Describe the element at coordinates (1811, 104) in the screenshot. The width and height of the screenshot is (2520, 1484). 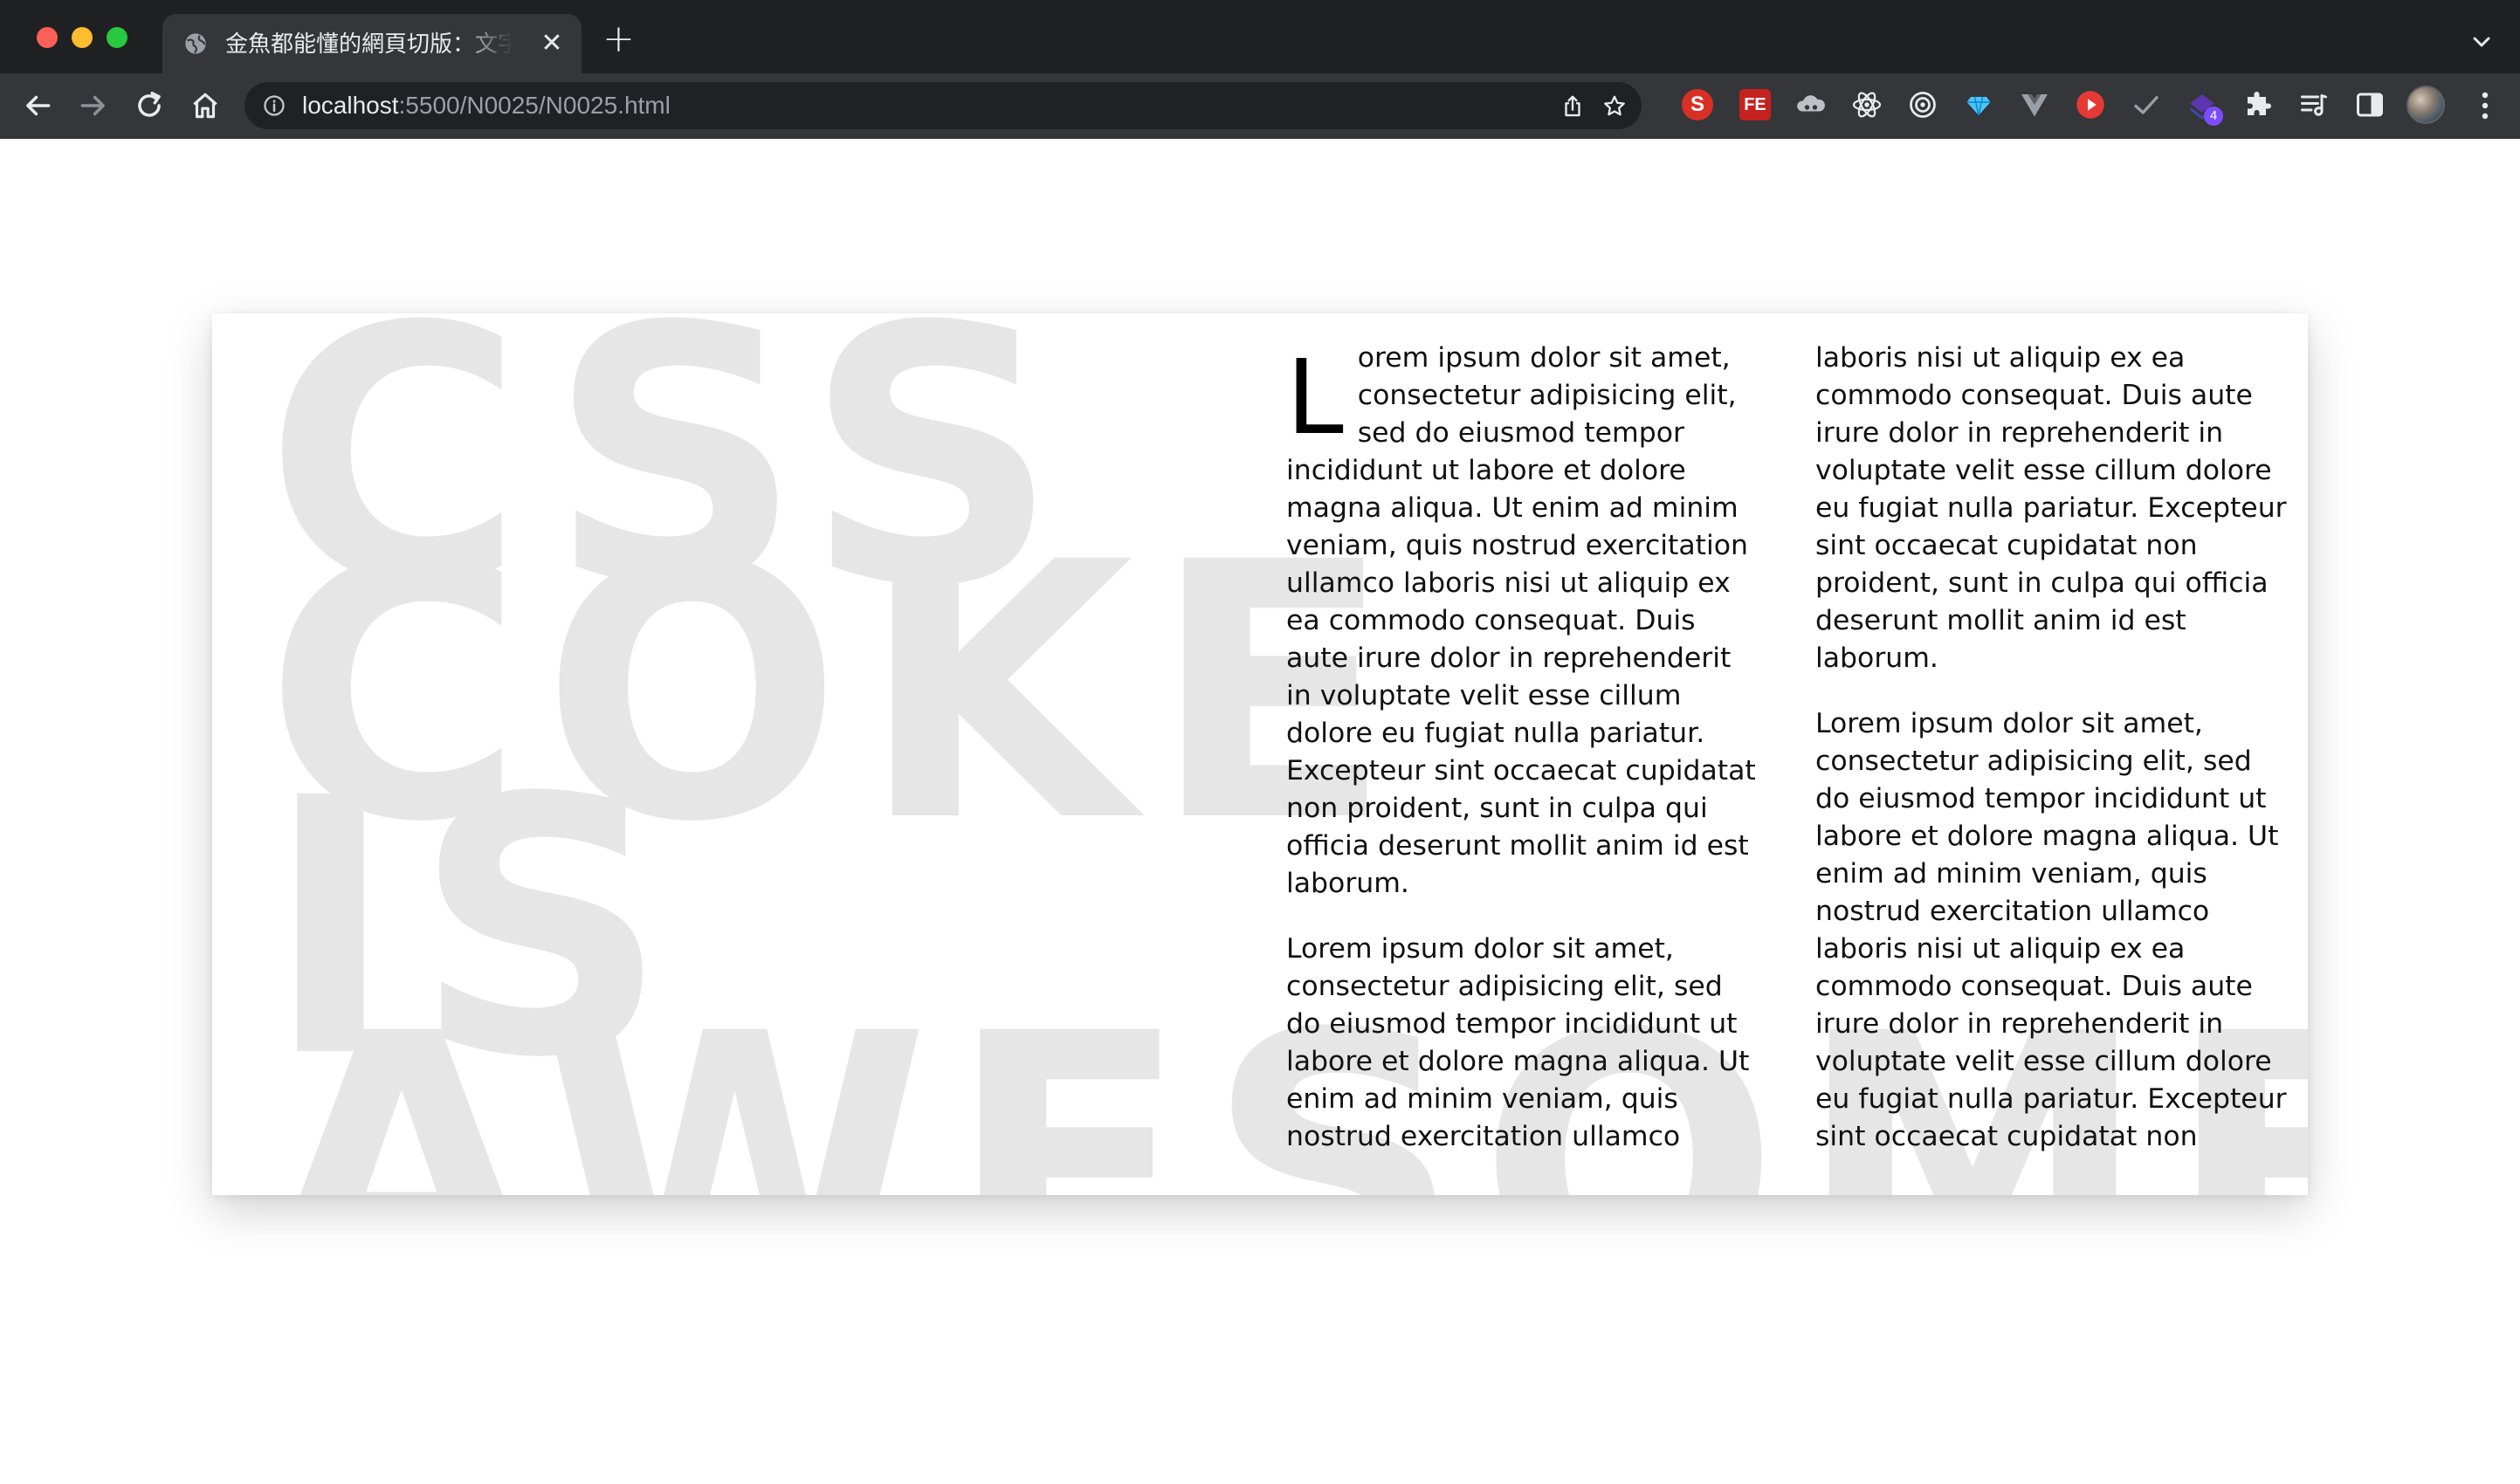
I see `extension-cloud-icon` at that location.